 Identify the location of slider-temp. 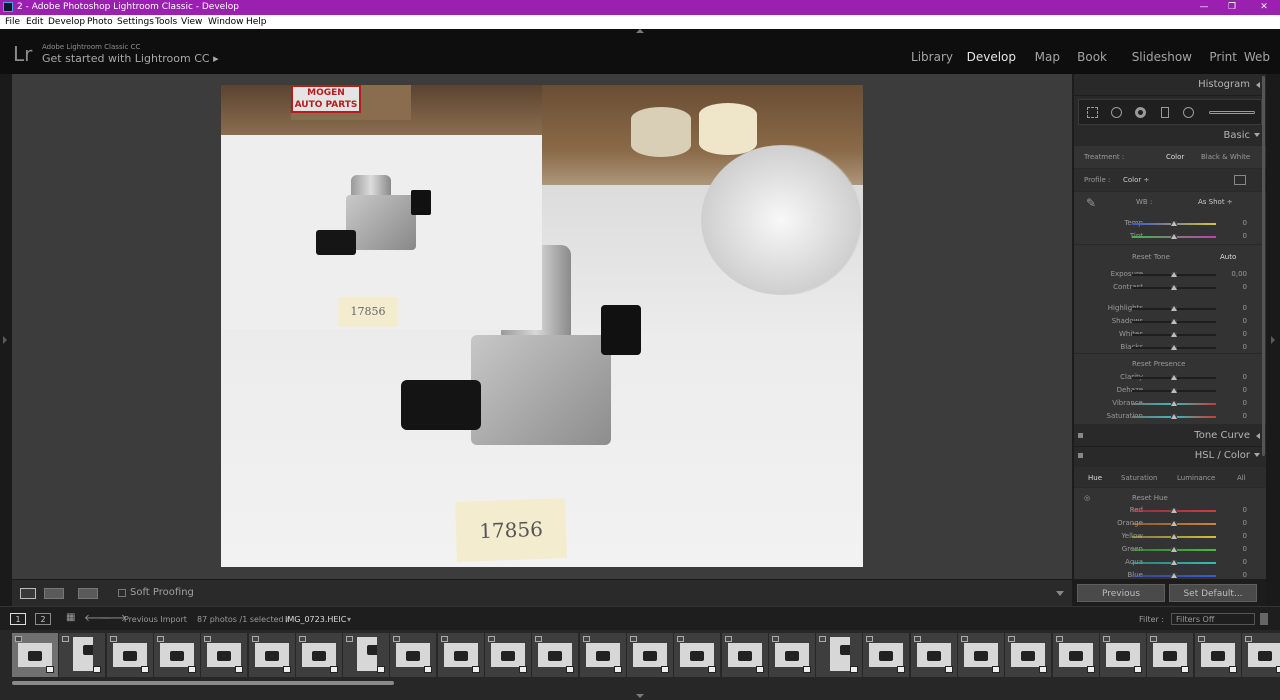
(1174, 223).